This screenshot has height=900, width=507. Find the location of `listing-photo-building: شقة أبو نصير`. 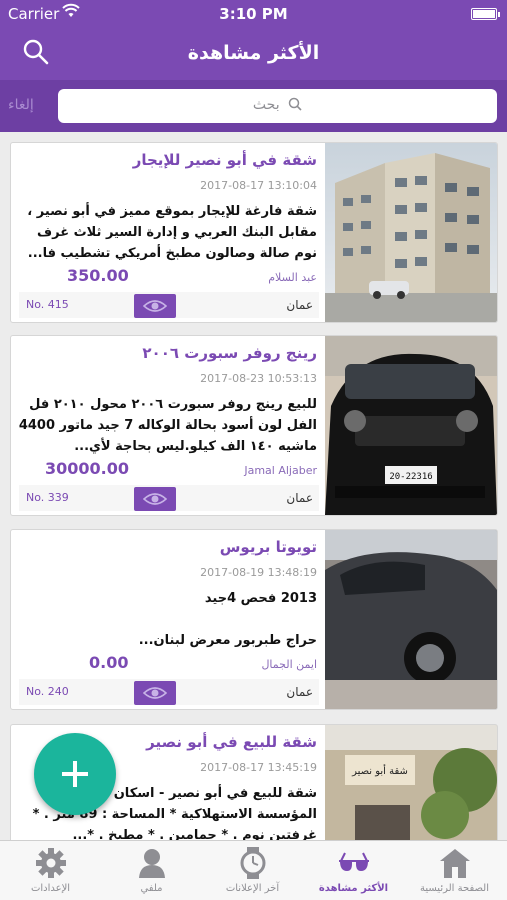

listing-photo-building: شقة أبو نصير is located at coordinates (411, 782).